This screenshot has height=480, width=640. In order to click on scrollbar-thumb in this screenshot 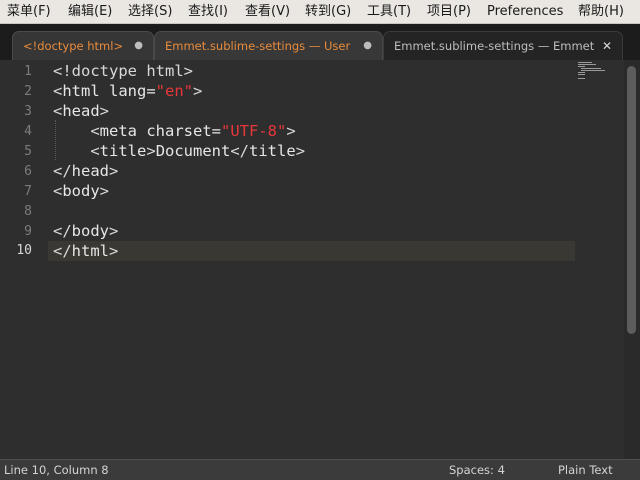, I will do `click(631, 200)`.